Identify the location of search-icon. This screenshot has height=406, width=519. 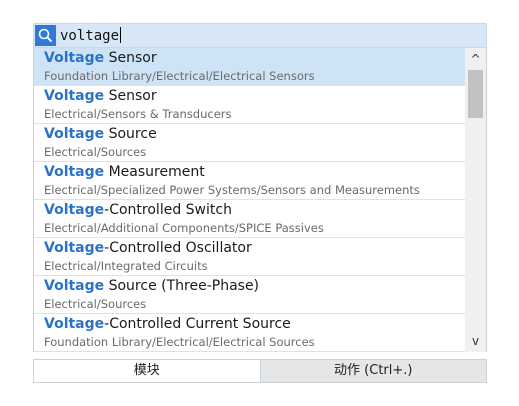
(45, 35).